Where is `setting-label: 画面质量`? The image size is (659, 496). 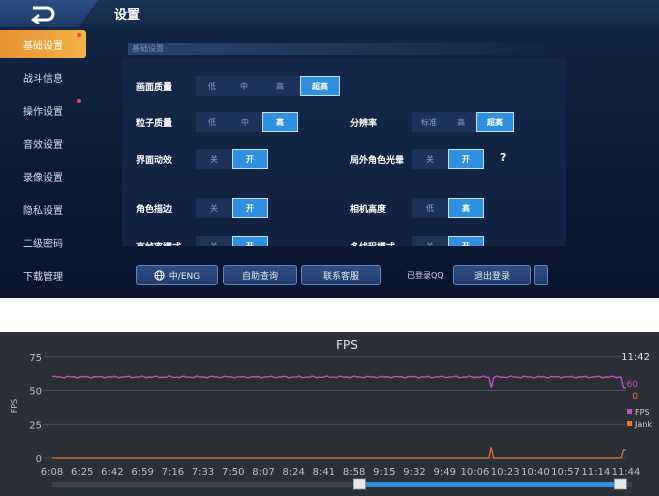
setting-label: 画面质量 is located at coordinates (154, 88).